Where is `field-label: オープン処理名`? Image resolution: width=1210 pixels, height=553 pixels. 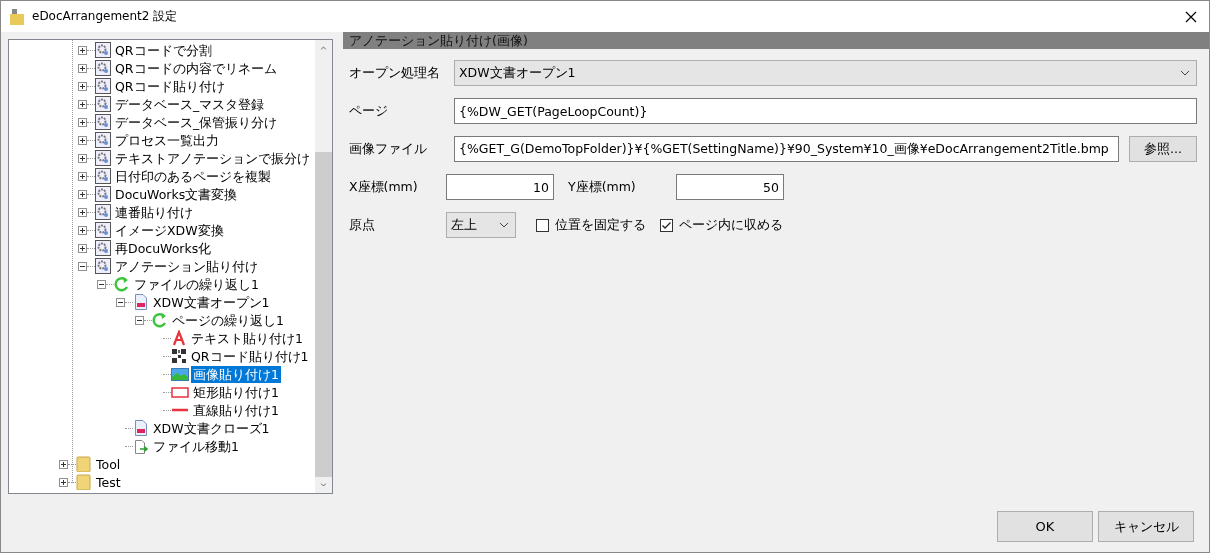 field-label: オープン処理名 is located at coordinates (395, 73).